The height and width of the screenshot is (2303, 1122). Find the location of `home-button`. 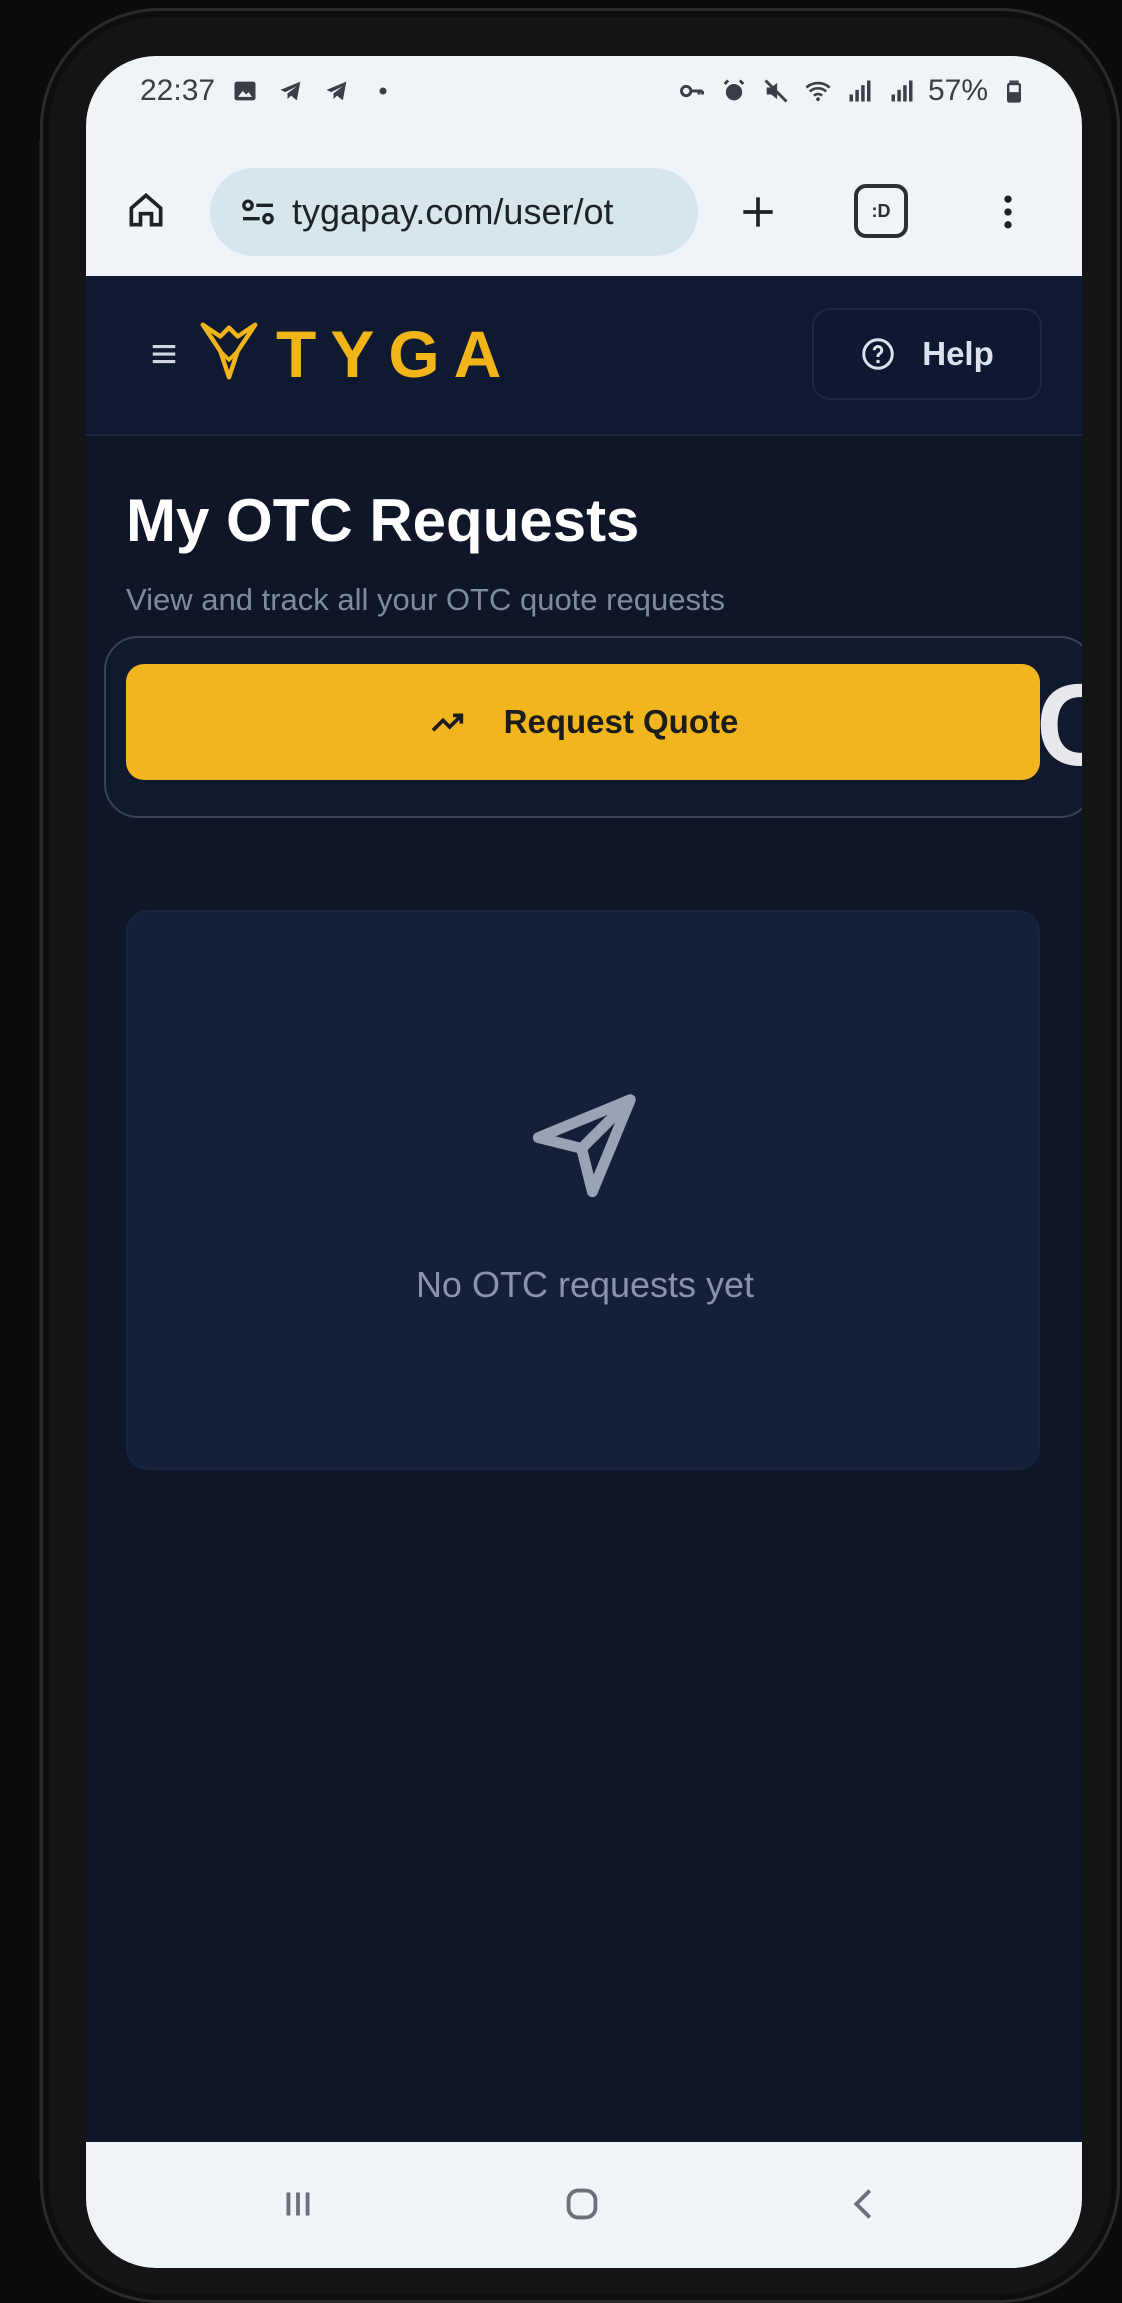

home-button is located at coordinates (146, 210).